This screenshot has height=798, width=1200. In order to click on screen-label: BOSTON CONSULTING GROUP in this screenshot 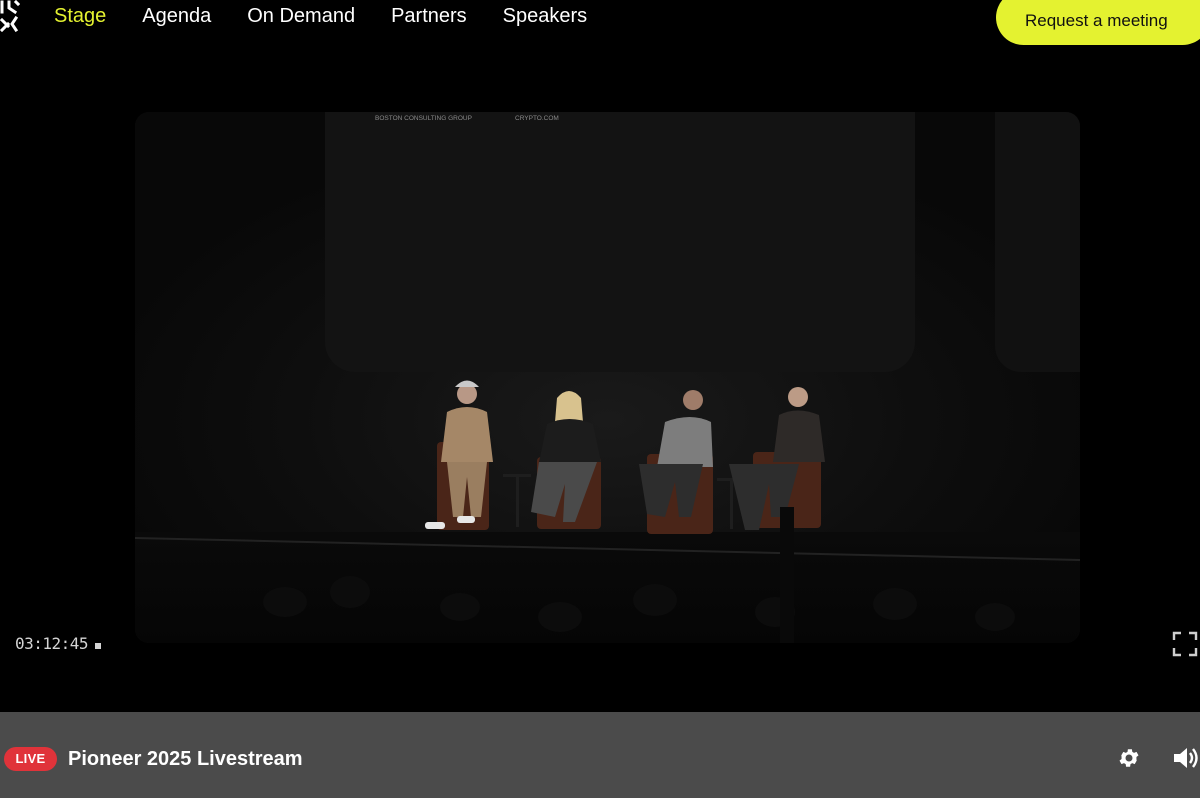, I will do `click(423, 118)`.